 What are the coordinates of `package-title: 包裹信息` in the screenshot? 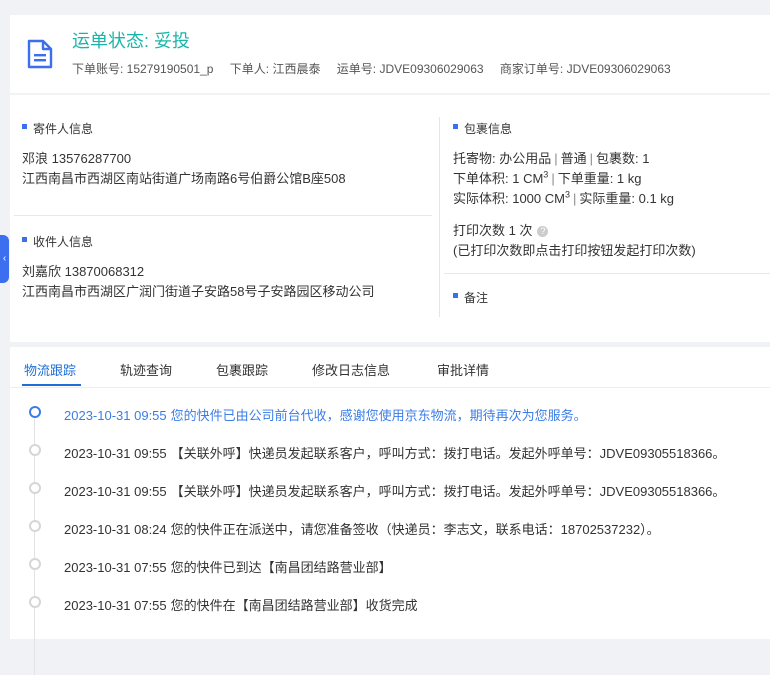 It's located at (482, 128).